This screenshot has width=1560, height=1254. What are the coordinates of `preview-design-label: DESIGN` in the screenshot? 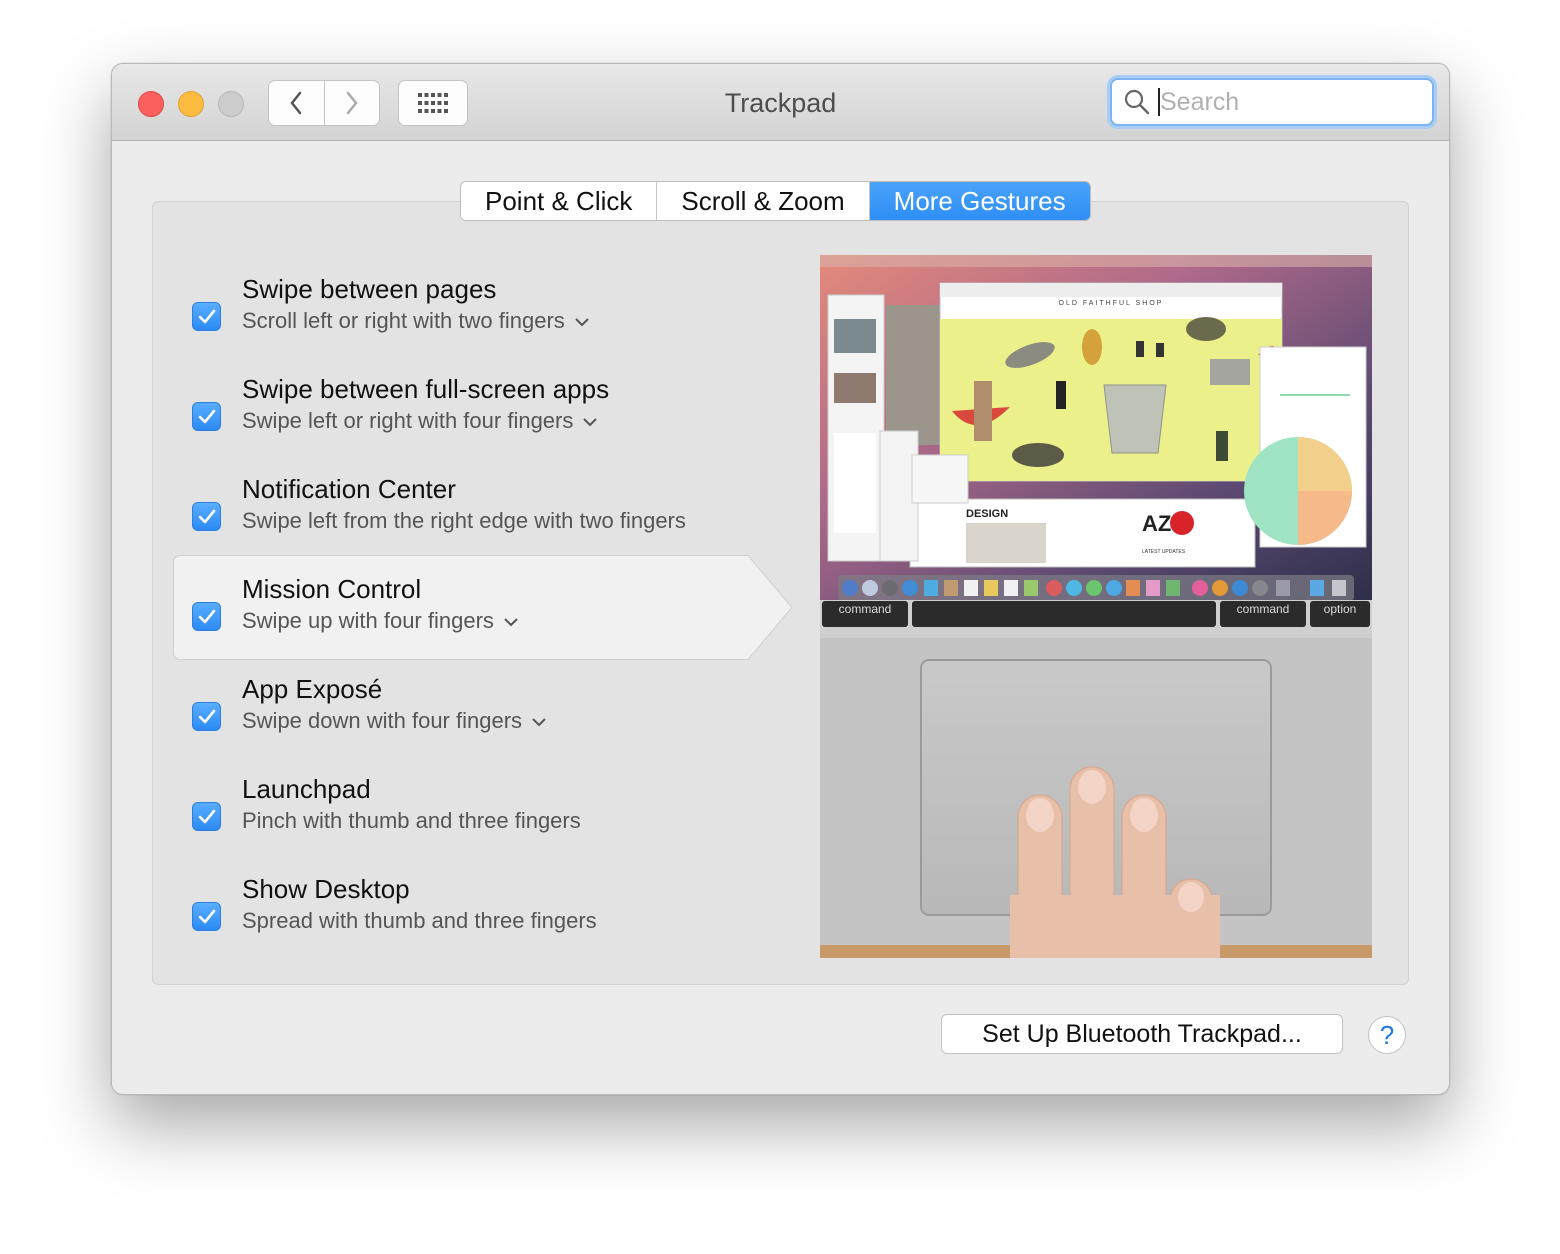 It's located at (987, 514).